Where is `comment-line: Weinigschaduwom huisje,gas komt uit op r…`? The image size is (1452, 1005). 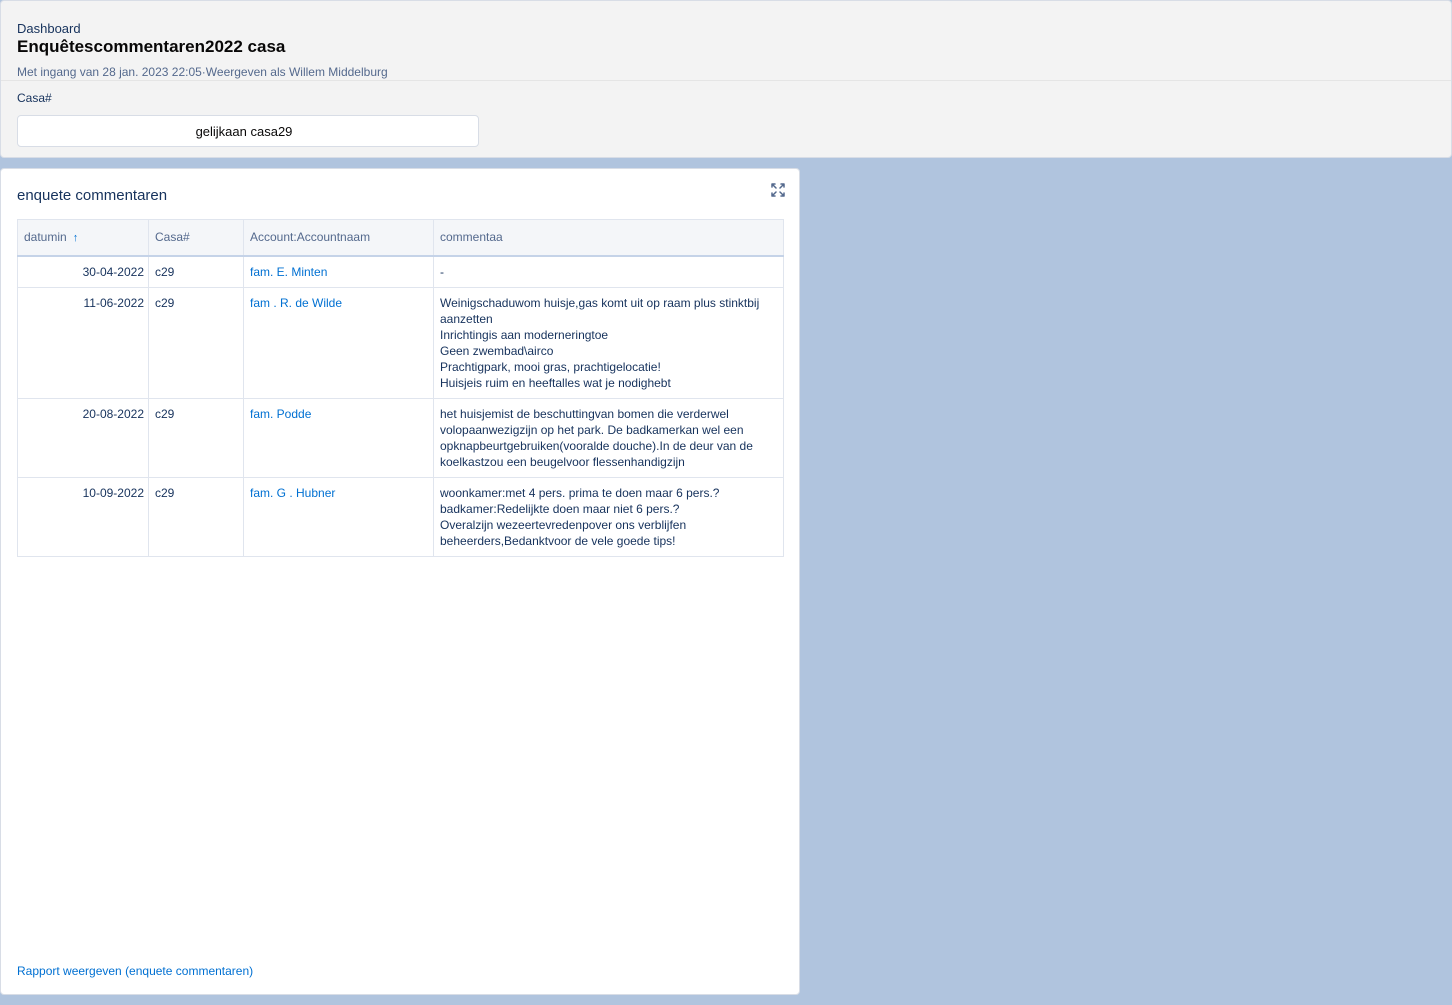
comment-line: Weinigschaduwom huisje,gas komt uit op r… is located at coordinates (600, 310).